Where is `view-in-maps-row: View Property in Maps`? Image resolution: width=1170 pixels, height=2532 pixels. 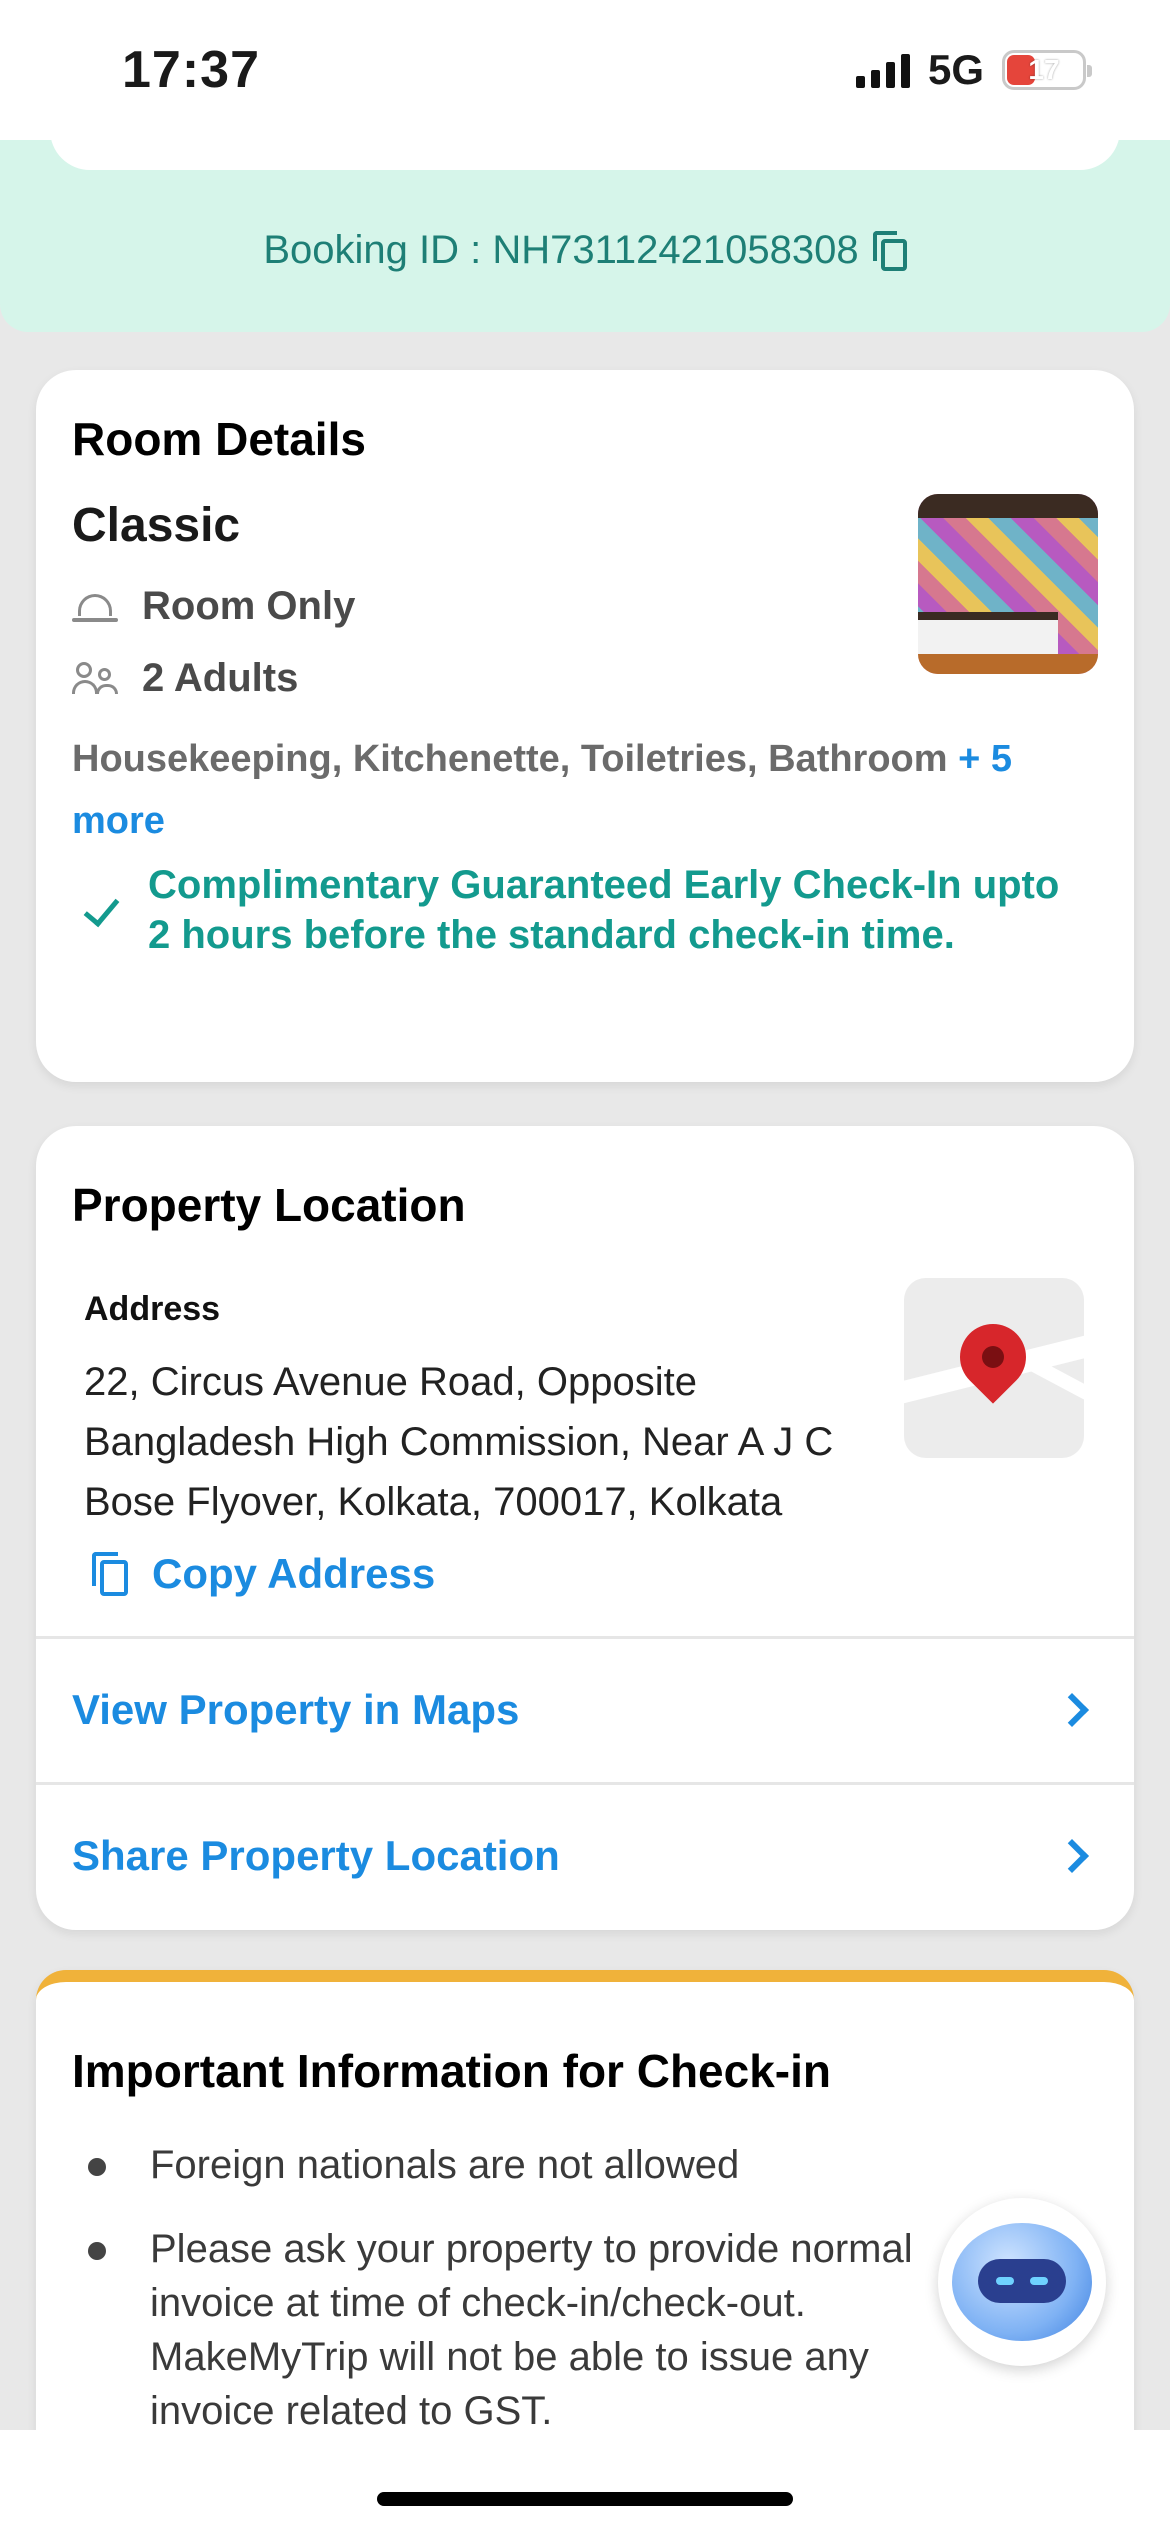
view-in-maps-row: View Property in Maps is located at coordinates (585, 1710).